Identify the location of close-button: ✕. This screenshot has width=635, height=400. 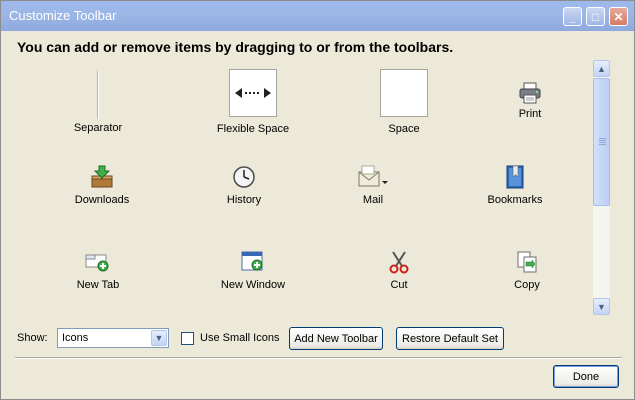
(618, 16).